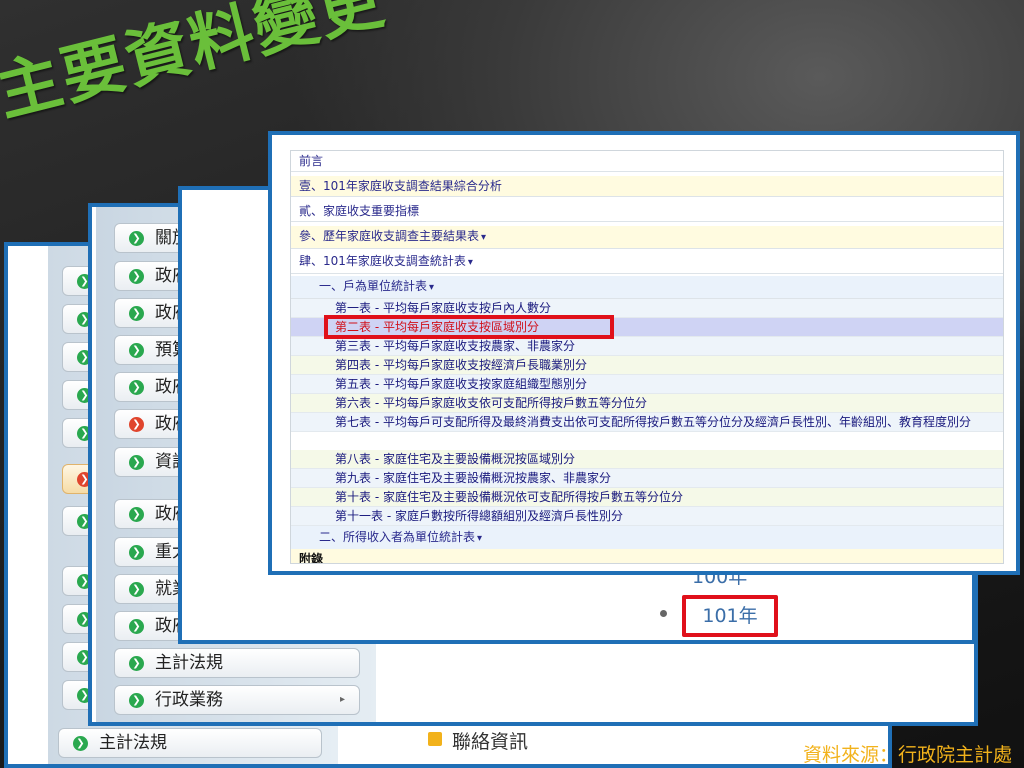  What do you see at coordinates (647, 538) in the screenshot?
I see `toc-item: 二、所得收入者為單位統計表 ▾` at bounding box center [647, 538].